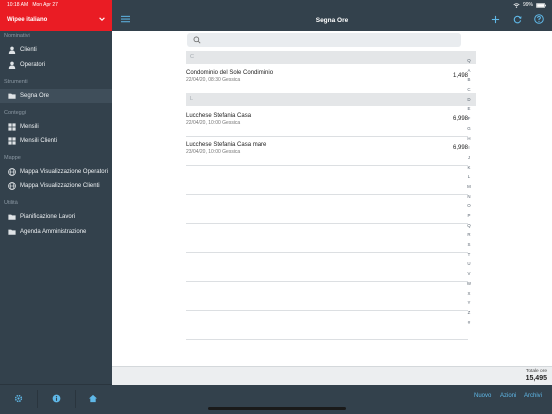 The image size is (552, 414). Describe the element at coordinates (213, 80) in the screenshot. I see `row-subtitle: 22/04/20, 08:30 Gessica` at that location.